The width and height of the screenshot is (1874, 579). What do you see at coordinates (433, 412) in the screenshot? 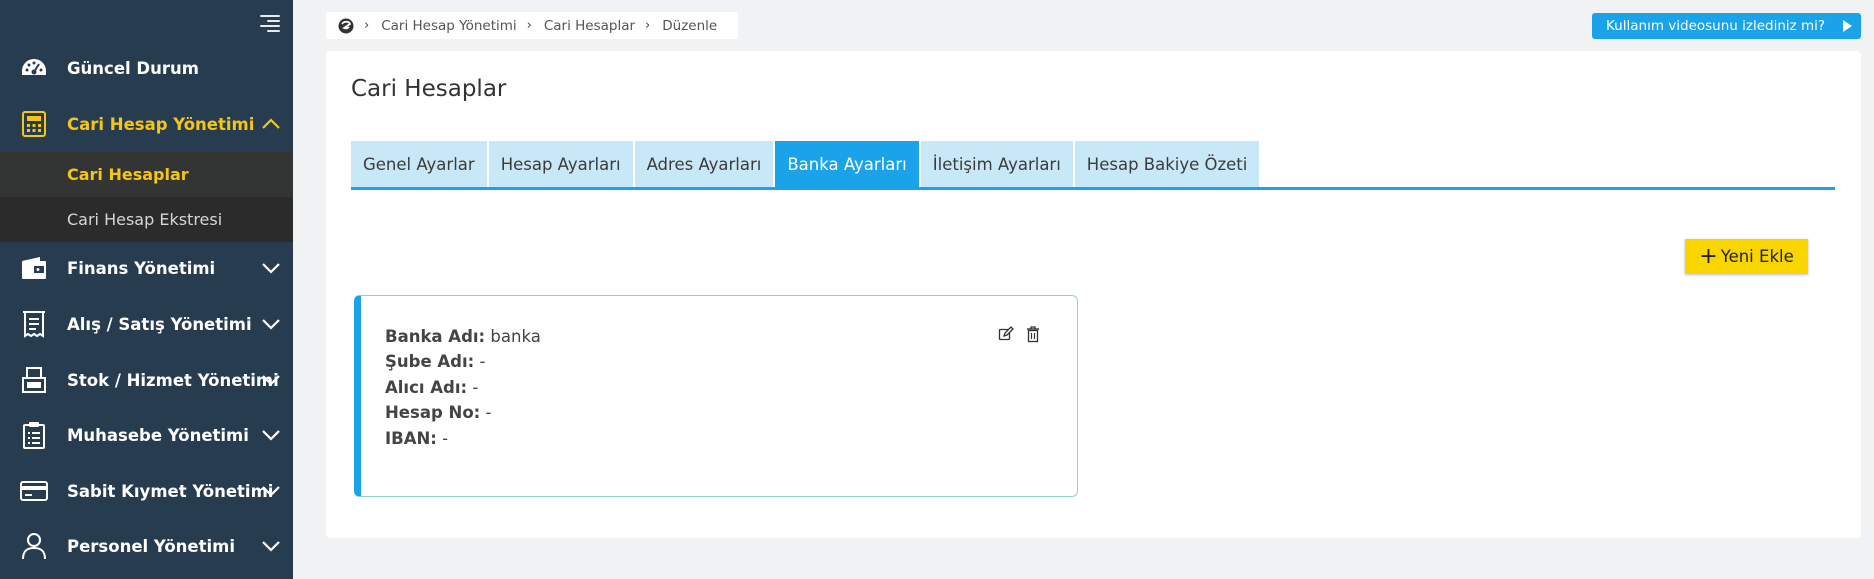
I see `field-label: Hesap No:` at bounding box center [433, 412].